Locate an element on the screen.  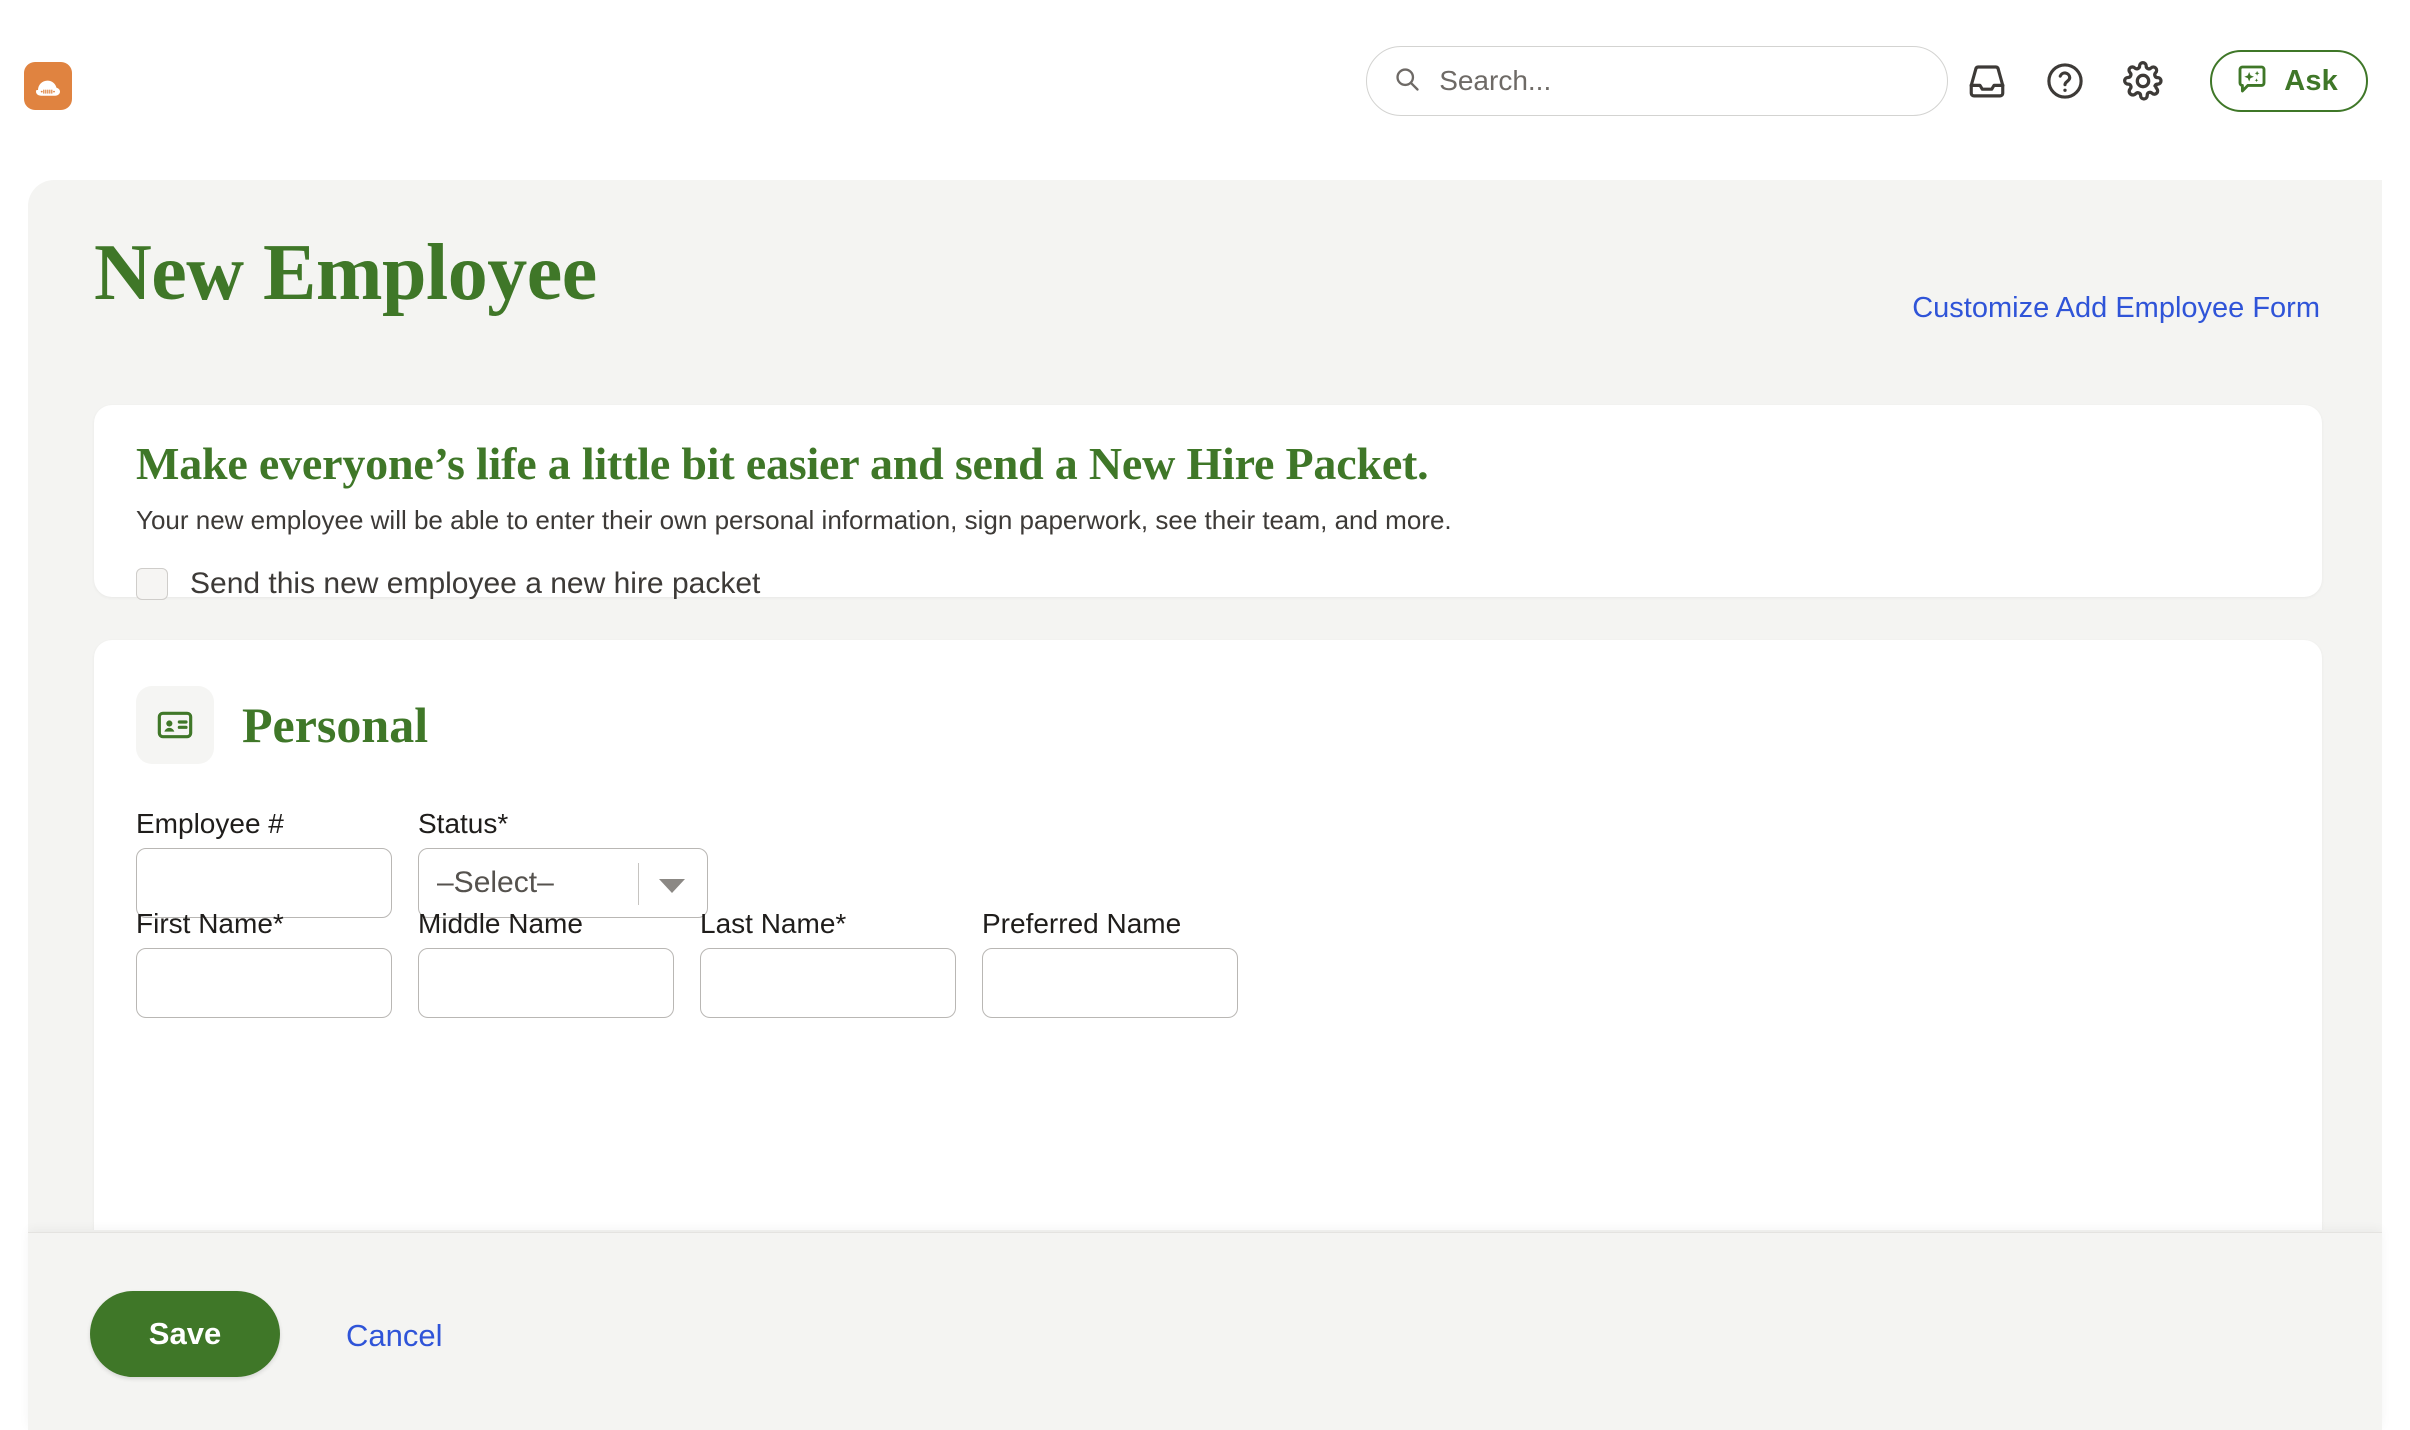
help-circle-icon is located at coordinates (2065, 81).